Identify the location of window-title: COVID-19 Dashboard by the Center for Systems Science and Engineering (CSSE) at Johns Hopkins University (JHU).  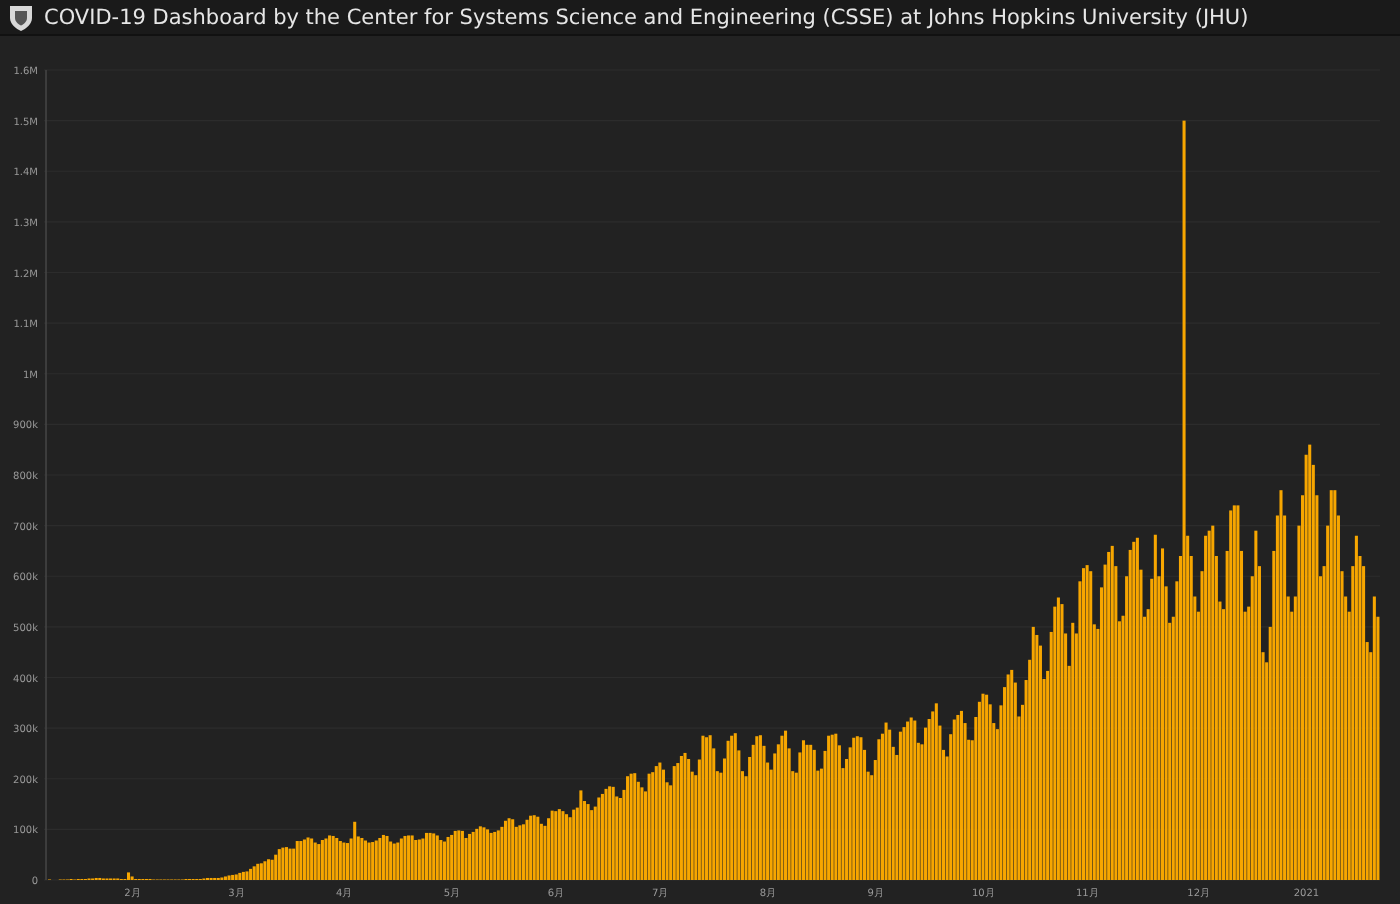
(646, 17).